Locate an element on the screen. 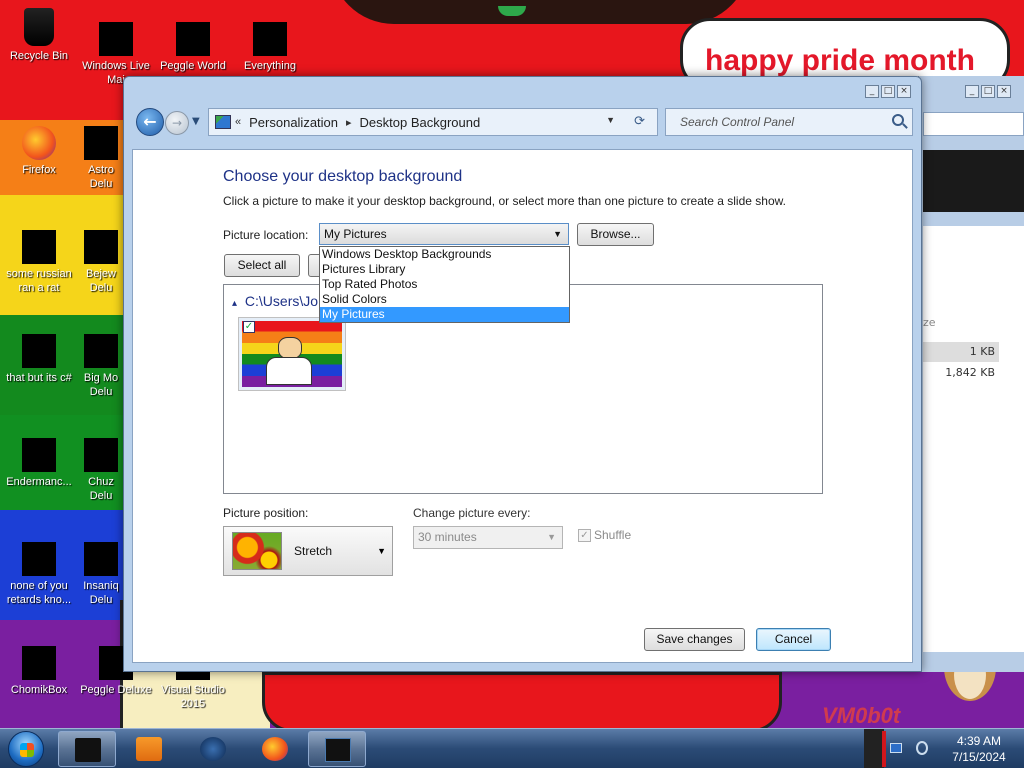  start-button is located at coordinates (26, 749).